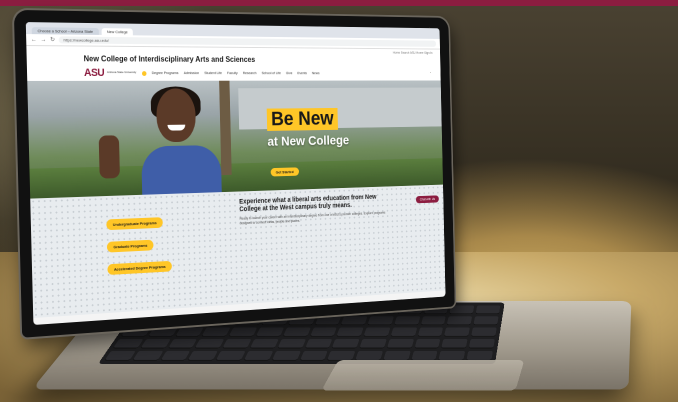  I want to click on browser-tab: Choose a School – Arizona State, so click(65, 31).